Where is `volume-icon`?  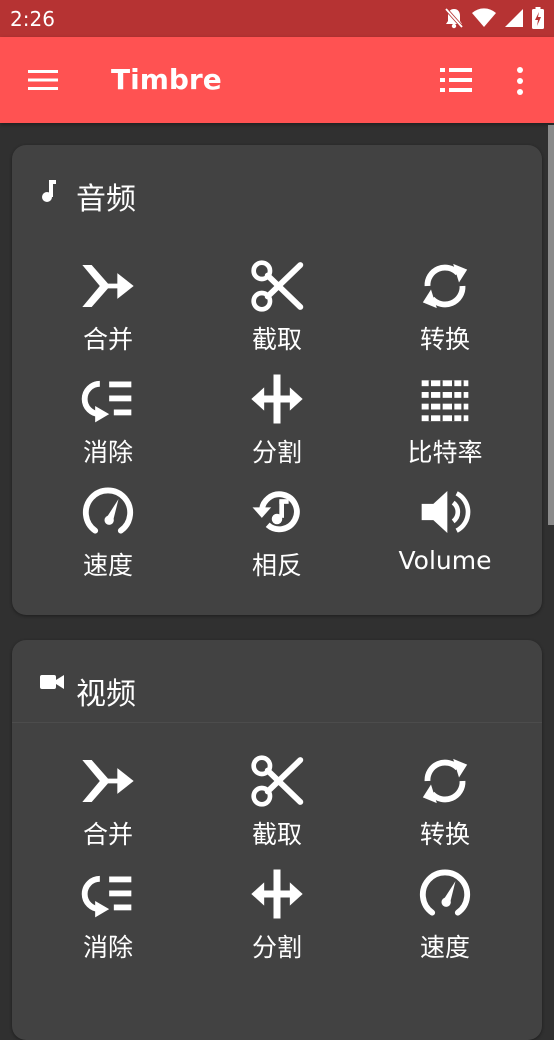
volume-icon is located at coordinates (445, 512).